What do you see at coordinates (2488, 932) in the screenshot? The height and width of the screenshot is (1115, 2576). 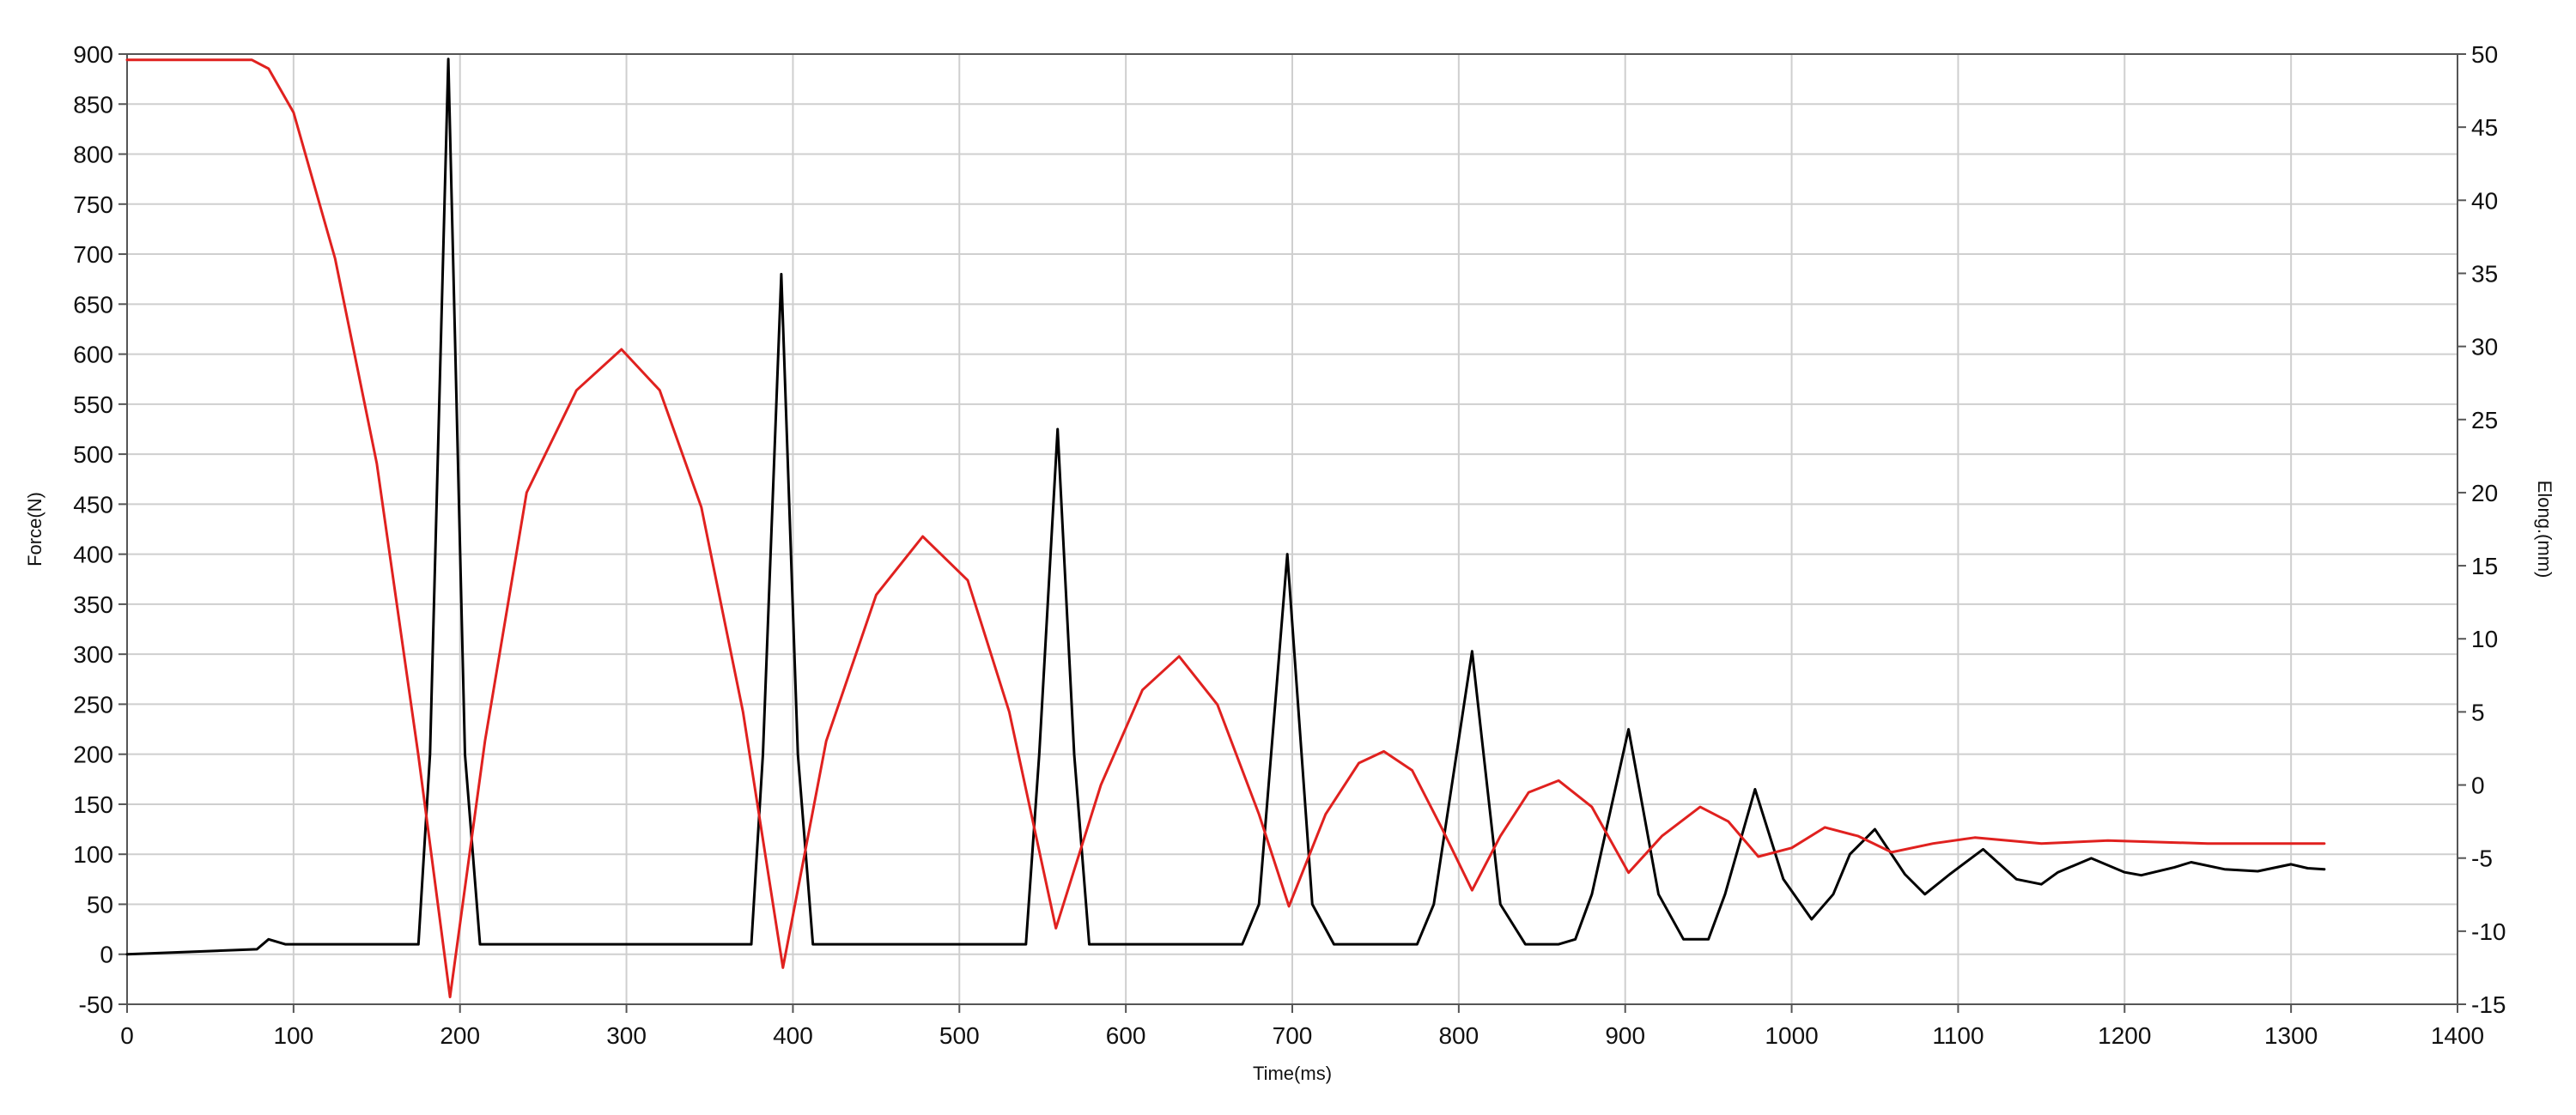 I see `y2-tick-label: -10` at bounding box center [2488, 932].